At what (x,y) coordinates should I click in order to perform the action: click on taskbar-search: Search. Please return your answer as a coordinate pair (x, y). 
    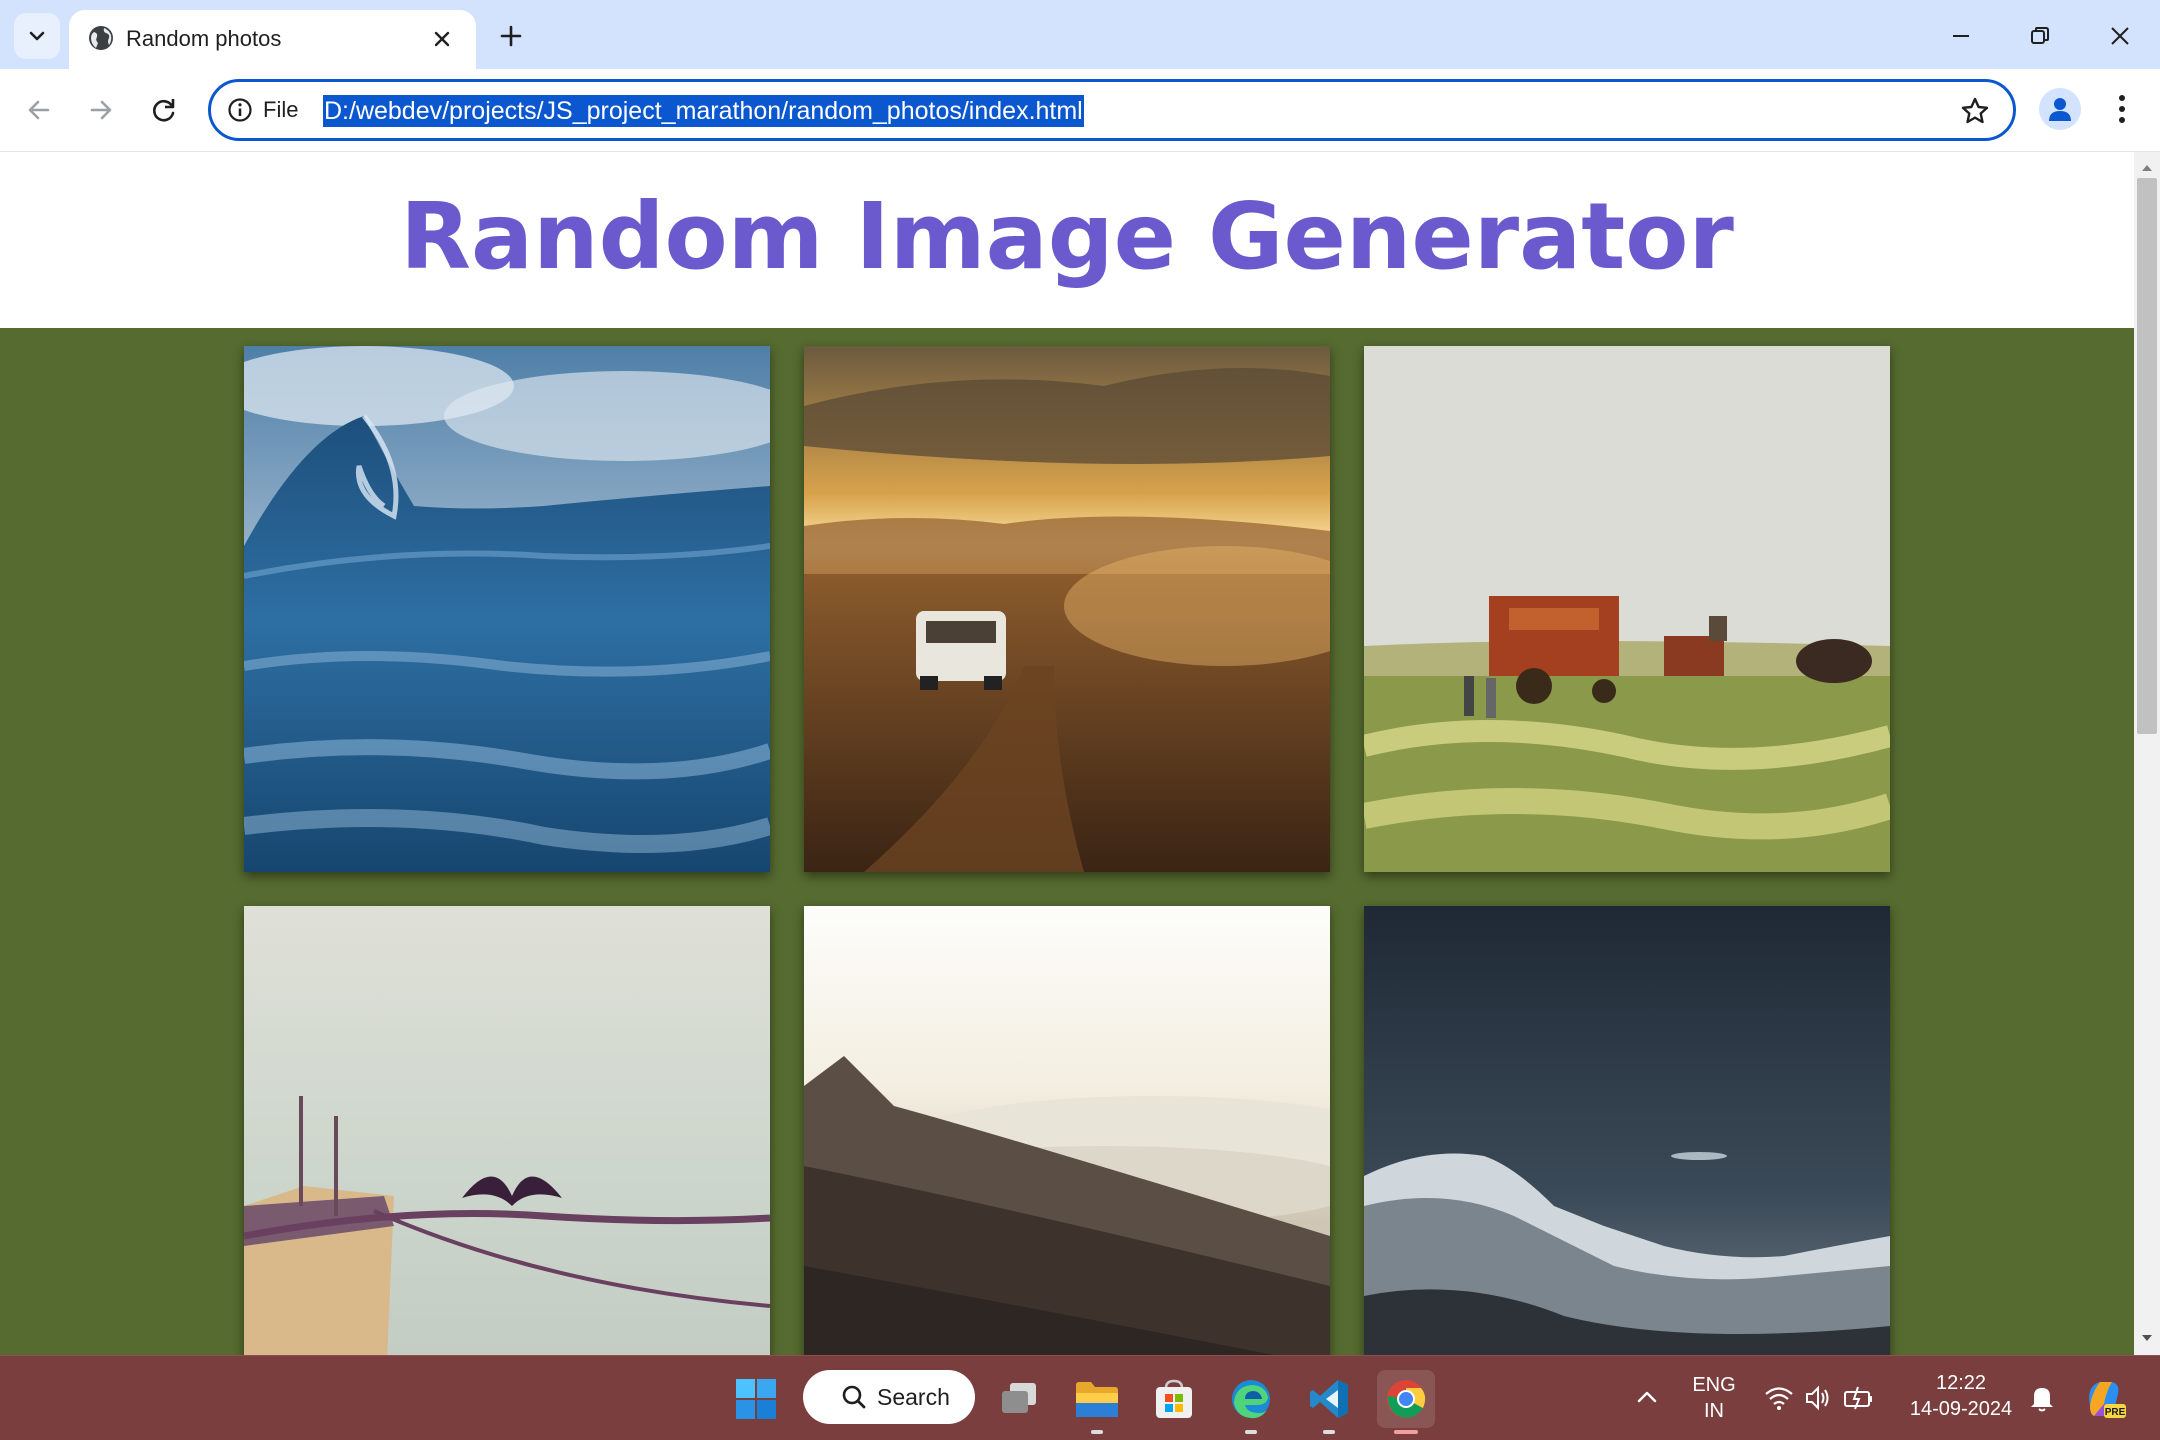
    Looking at the image, I should click on (889, 1397).